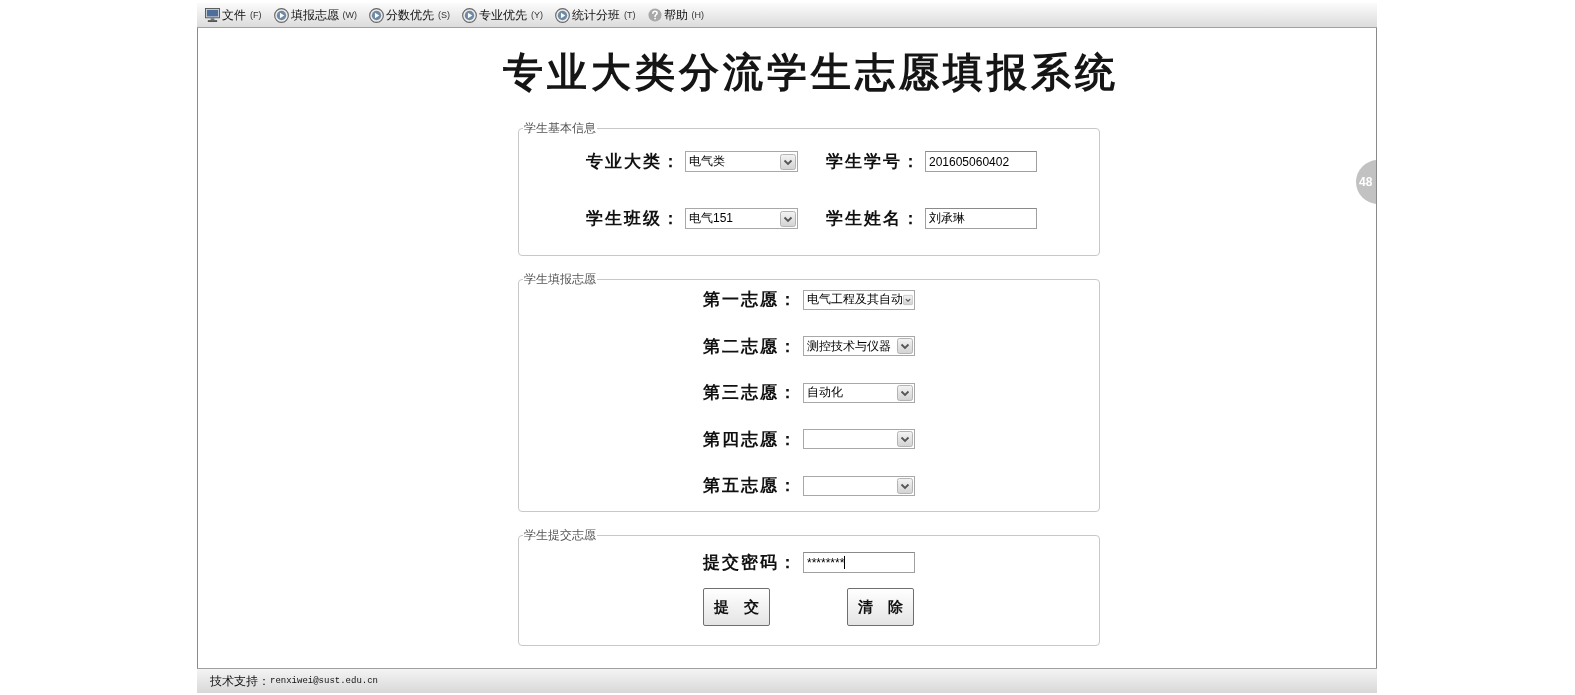  Describe the element at coordinates (595, 15) in the screenshot. I see `menu-item: 统计分班 (T)` at that location.